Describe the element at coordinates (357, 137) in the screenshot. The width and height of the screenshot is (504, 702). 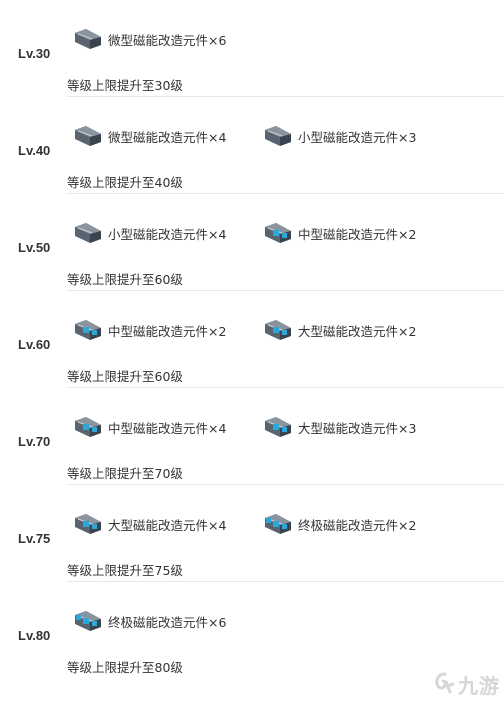
I see `material-label: 小型磁能改造元件×3` at that location.